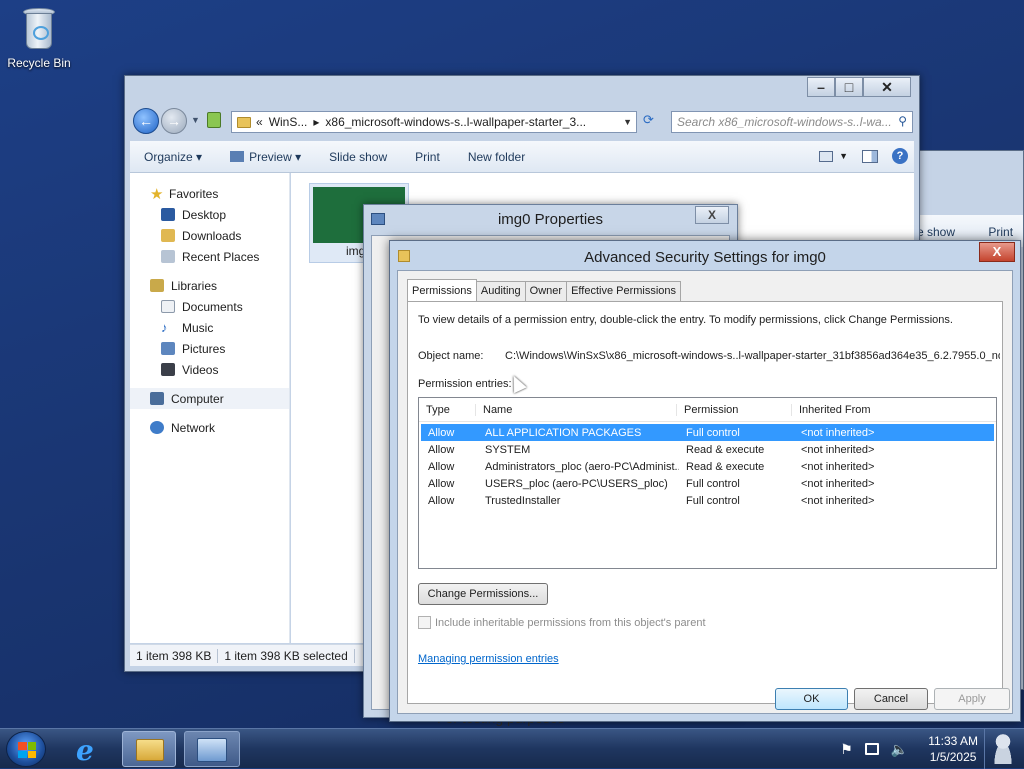 This screenshot has height=769, width=1024. I want to click on folder-up-icon, so click(214, 120).